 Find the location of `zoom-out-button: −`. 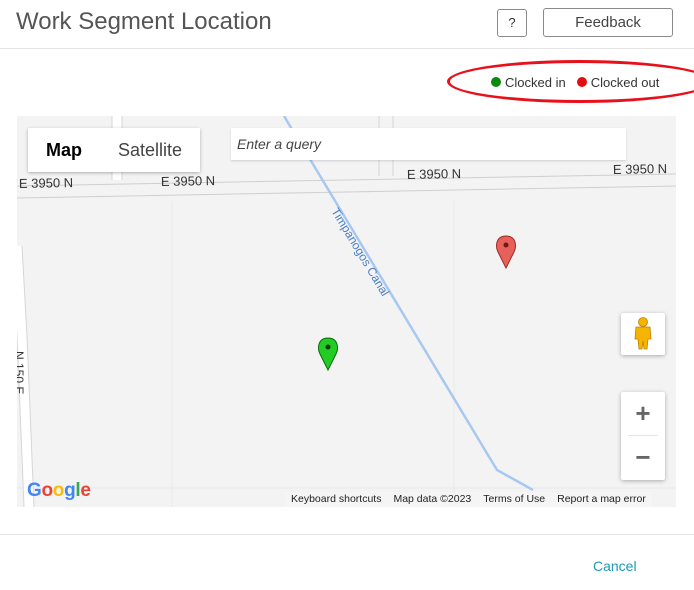

zoom-out-button: − is located at coordinates (643, 458).